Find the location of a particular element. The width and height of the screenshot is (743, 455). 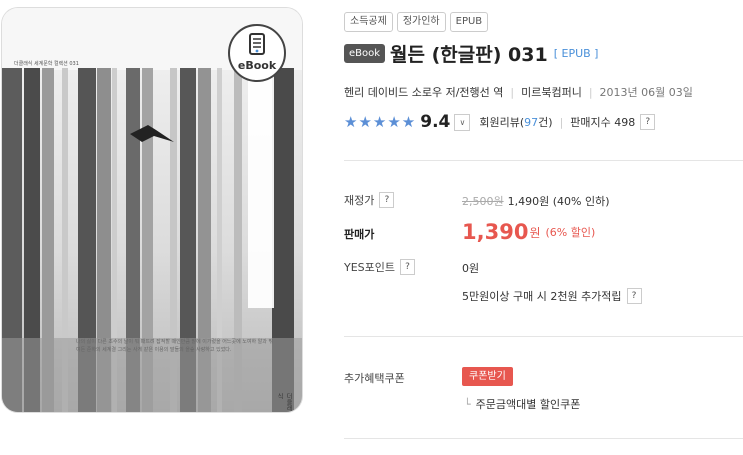

original-price: 2,500원 is located at coordinates (483, 201).